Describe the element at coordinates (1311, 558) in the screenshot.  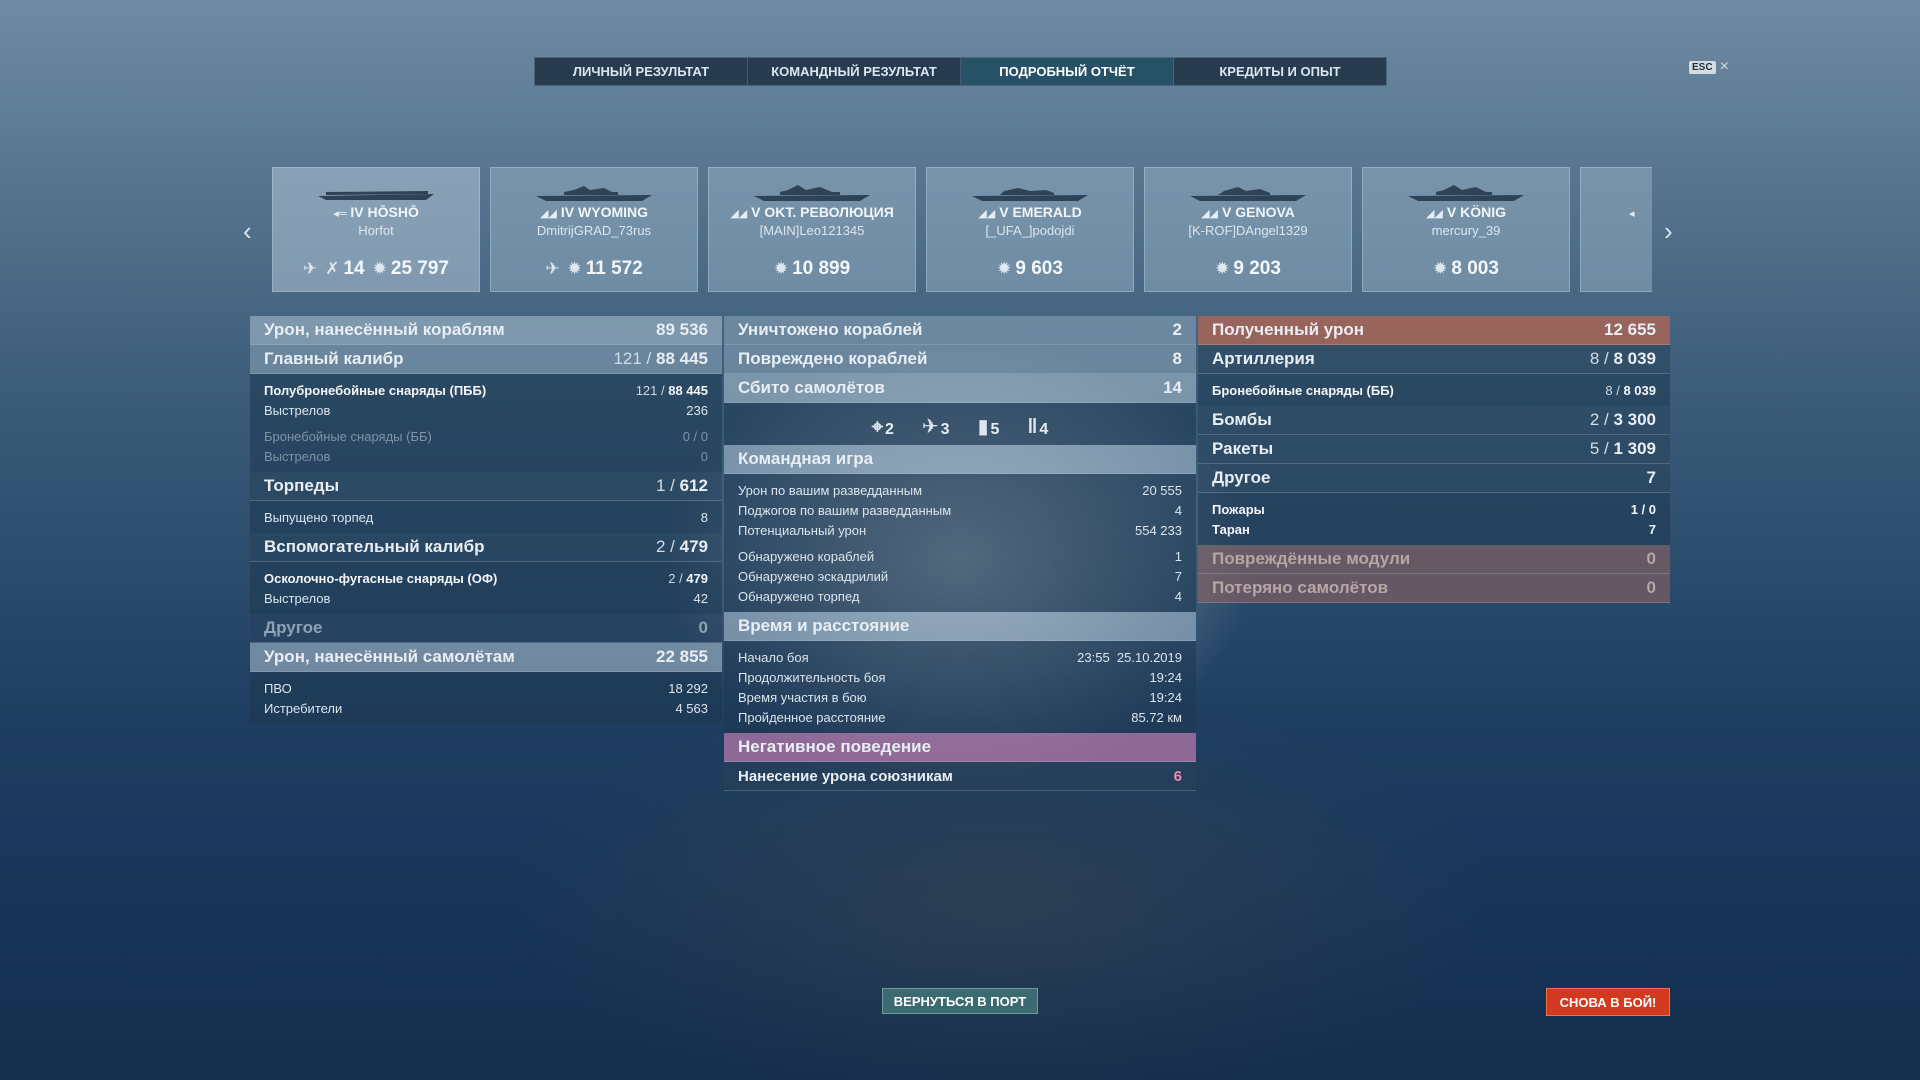
I see `damaged-modules-label: Повреждённые модули` at that location.